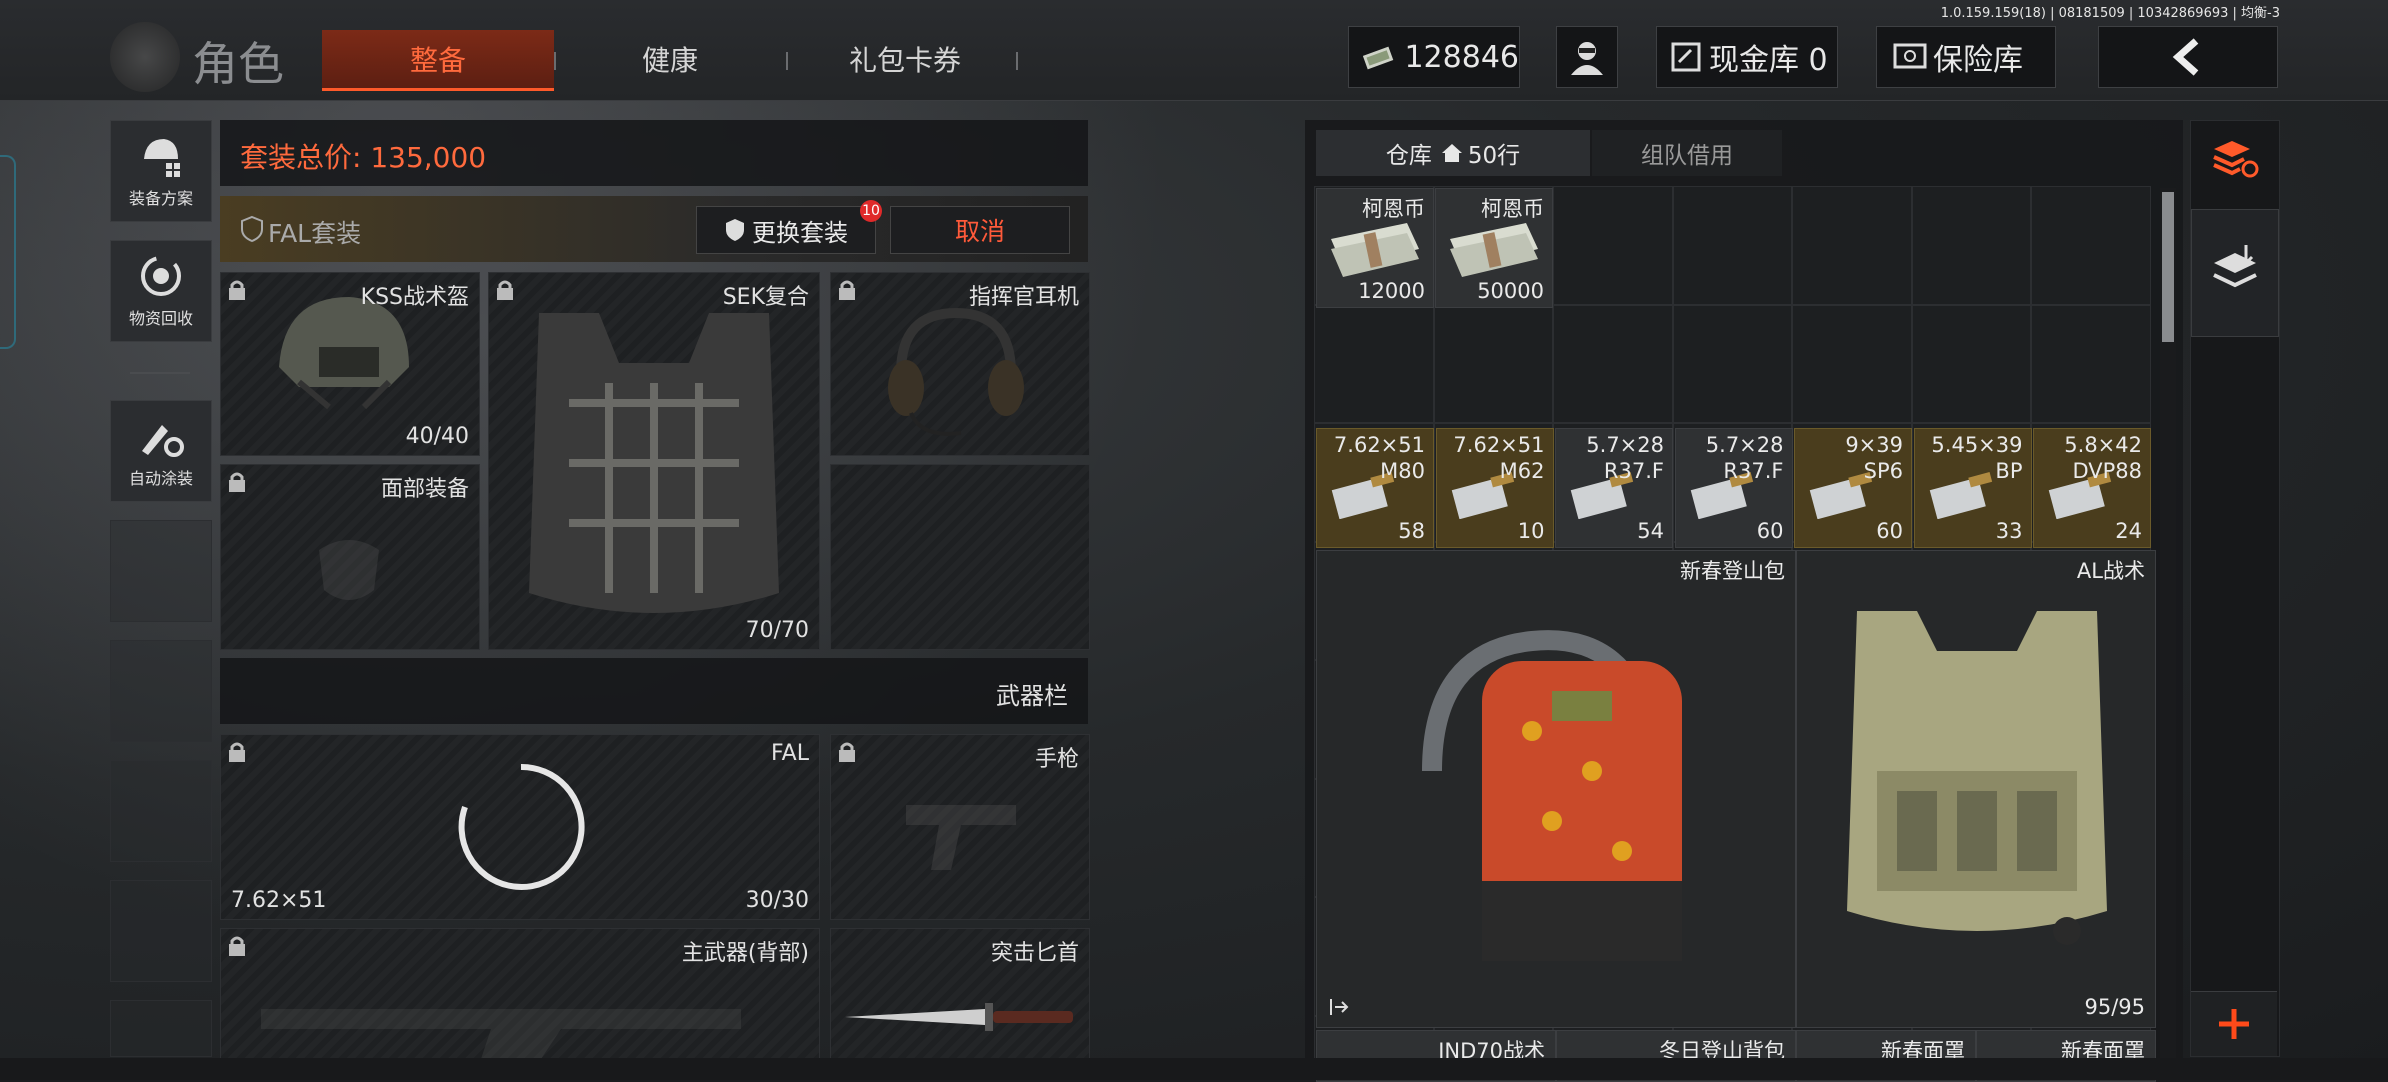  Describe the element at coordinates (1453, 153) in the screenshot. I see `tab-warehouse: 仓库 50行` at that location.